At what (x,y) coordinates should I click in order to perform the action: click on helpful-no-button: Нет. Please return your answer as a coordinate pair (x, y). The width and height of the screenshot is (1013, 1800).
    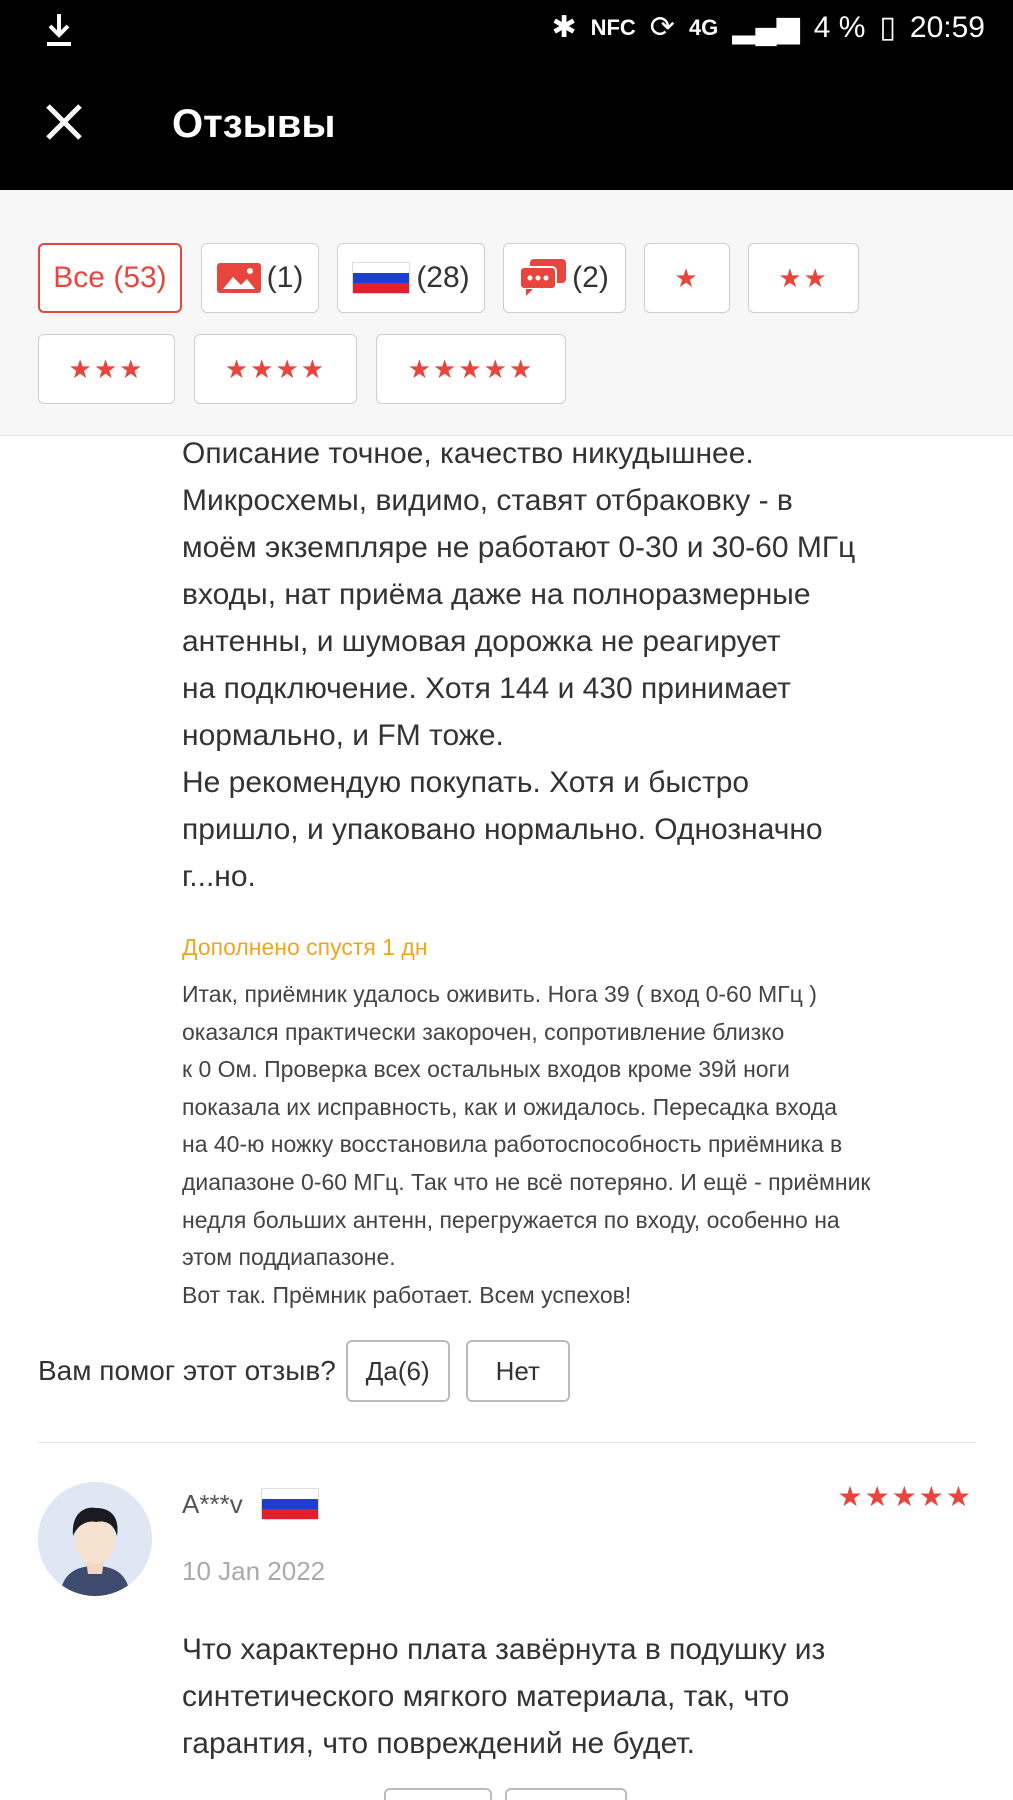
    Looking at the image, I should click on (517, 1371).